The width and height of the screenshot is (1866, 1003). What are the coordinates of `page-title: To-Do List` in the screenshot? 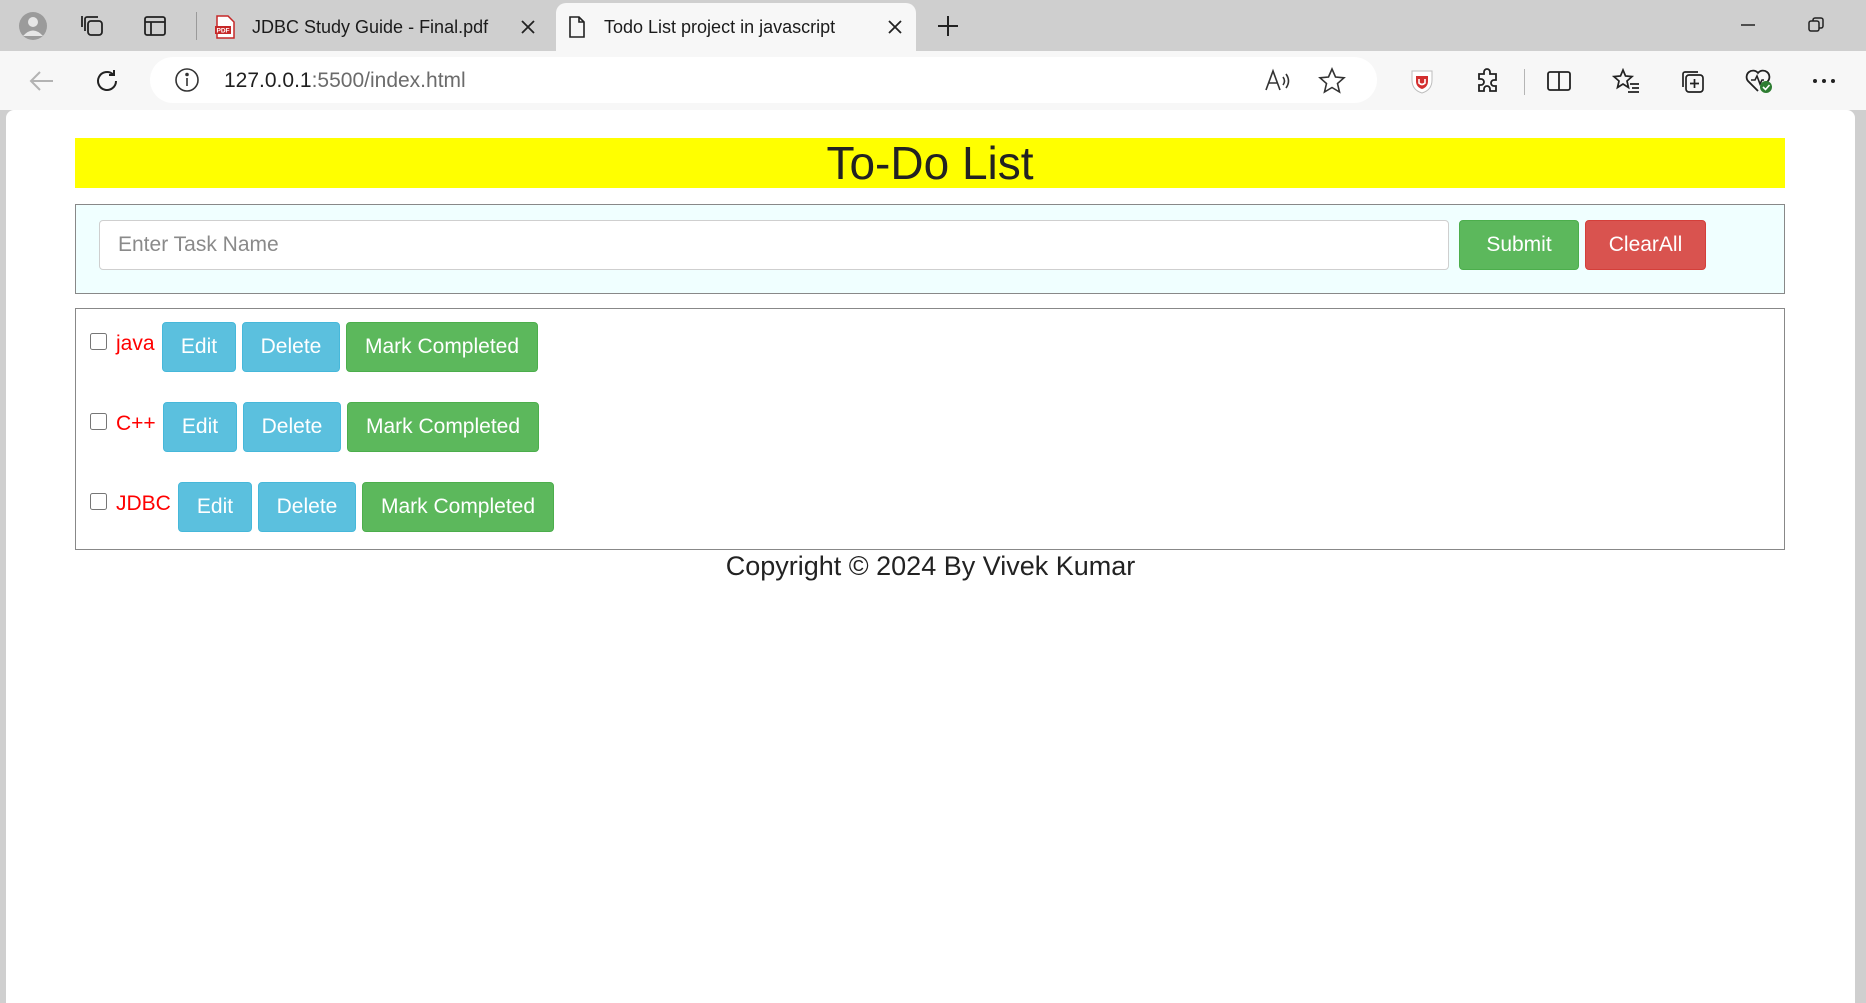 It's located at (930, 163).